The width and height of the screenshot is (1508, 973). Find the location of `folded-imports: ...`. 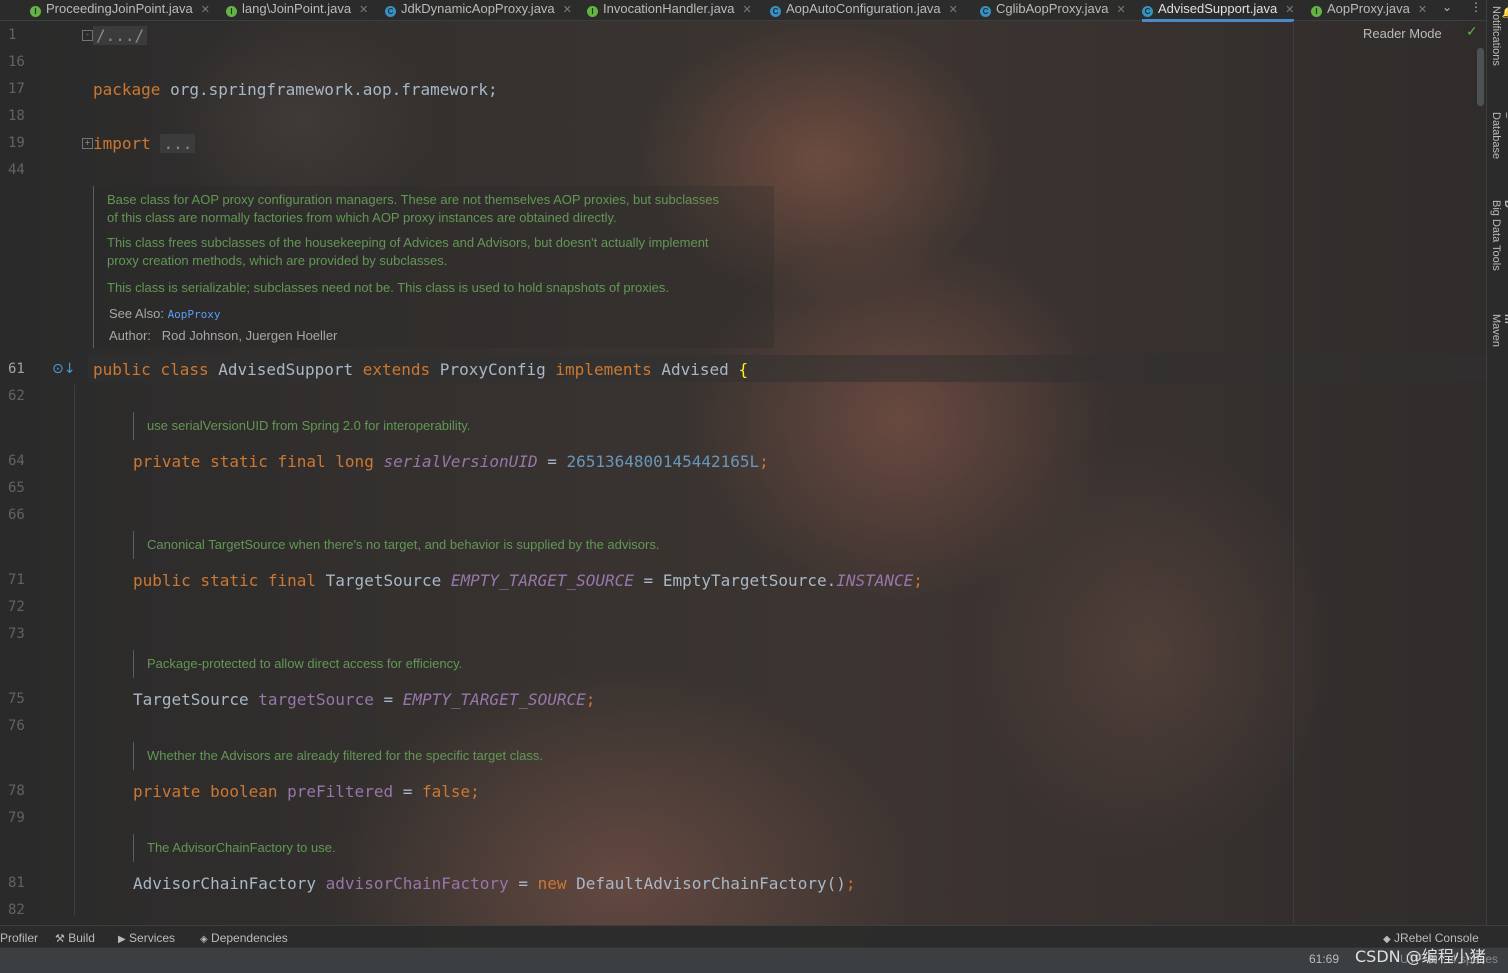

folded-imports: ... is located at coordinates (178, 143).